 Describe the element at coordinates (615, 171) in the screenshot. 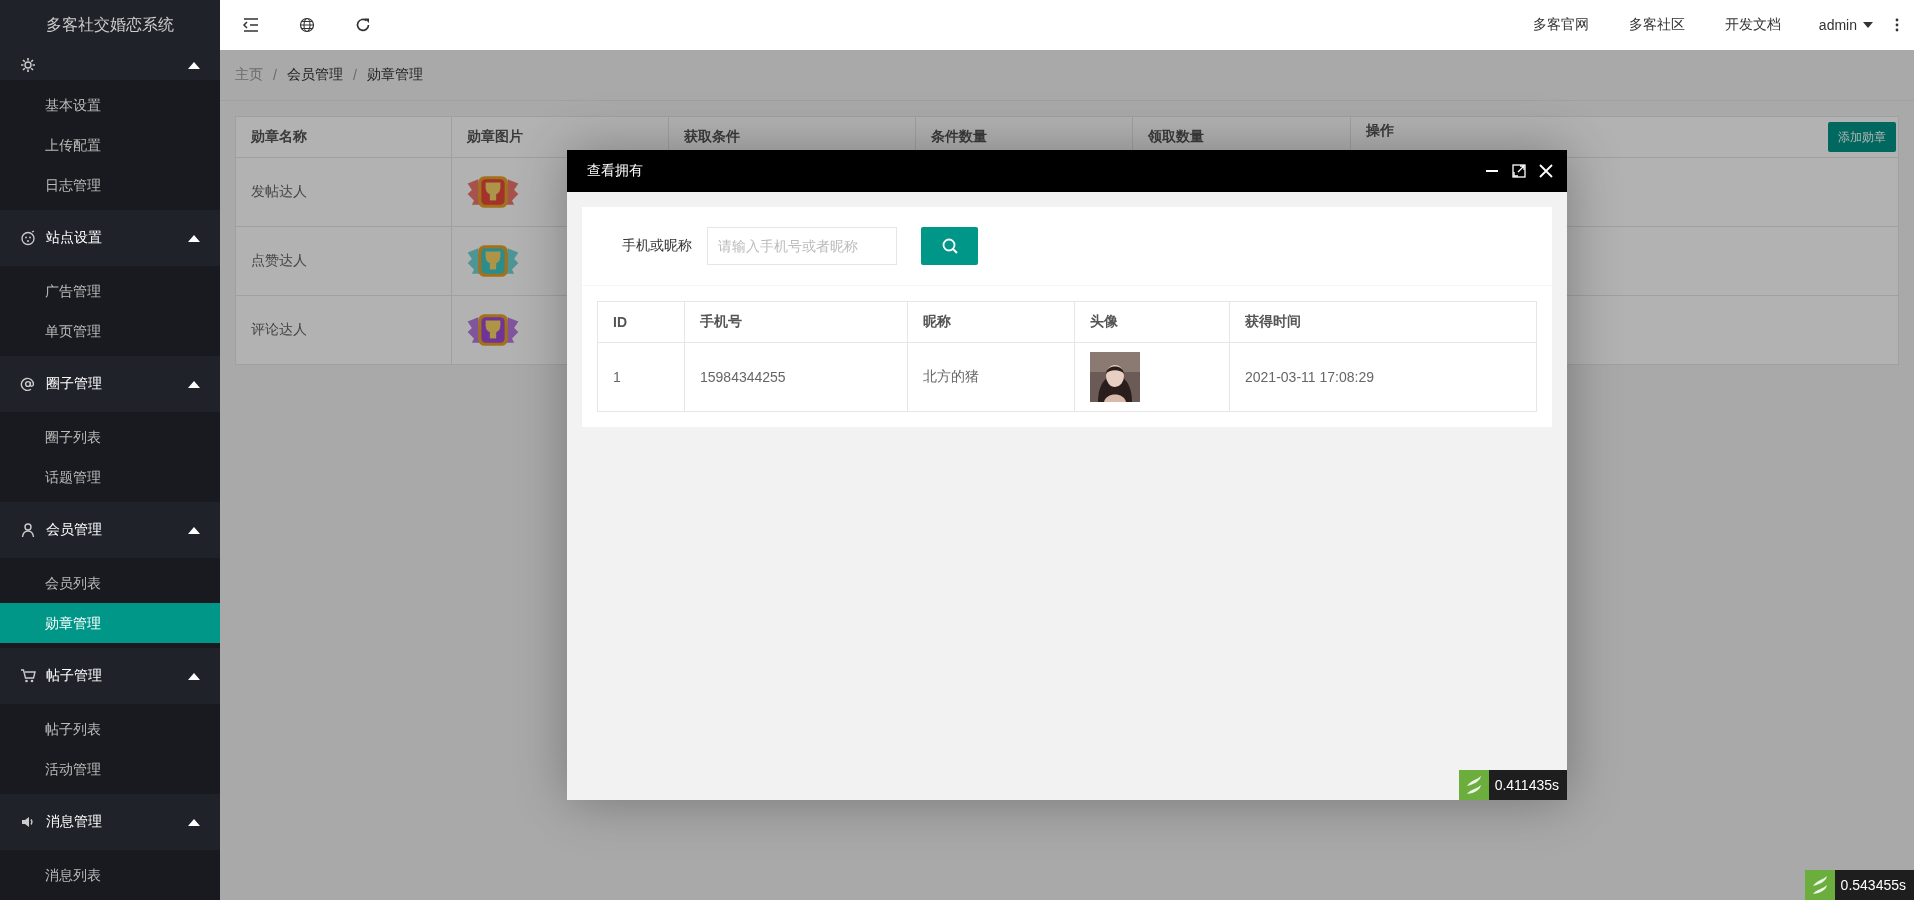

I see `dialog-title: 查看拥有` at that location.